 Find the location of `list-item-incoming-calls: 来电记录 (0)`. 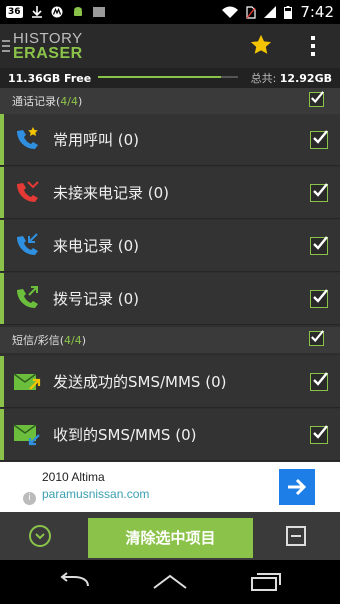

list-item-incoming-calls: 来电记录 (0) is located at coordinates (170, 246).